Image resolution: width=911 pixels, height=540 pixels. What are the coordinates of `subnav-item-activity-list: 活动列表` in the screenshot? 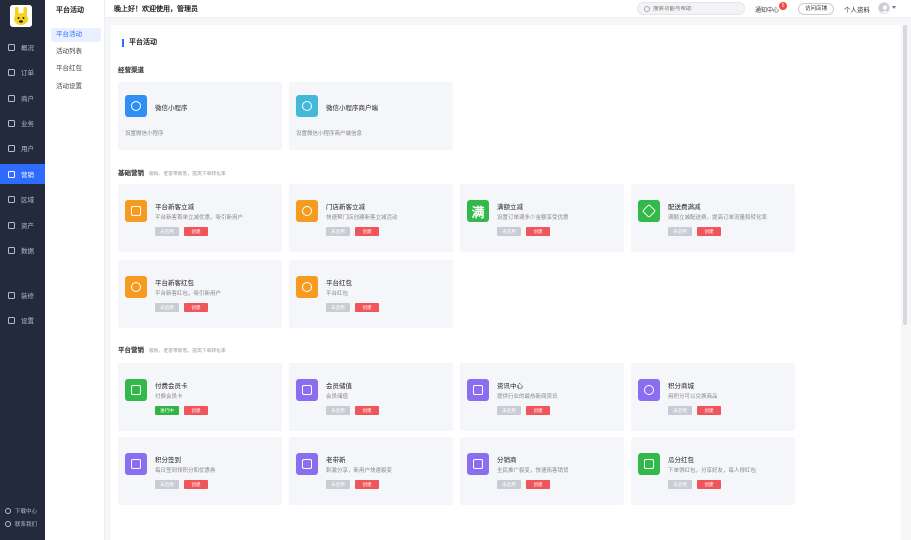 It's located at (76, 52).